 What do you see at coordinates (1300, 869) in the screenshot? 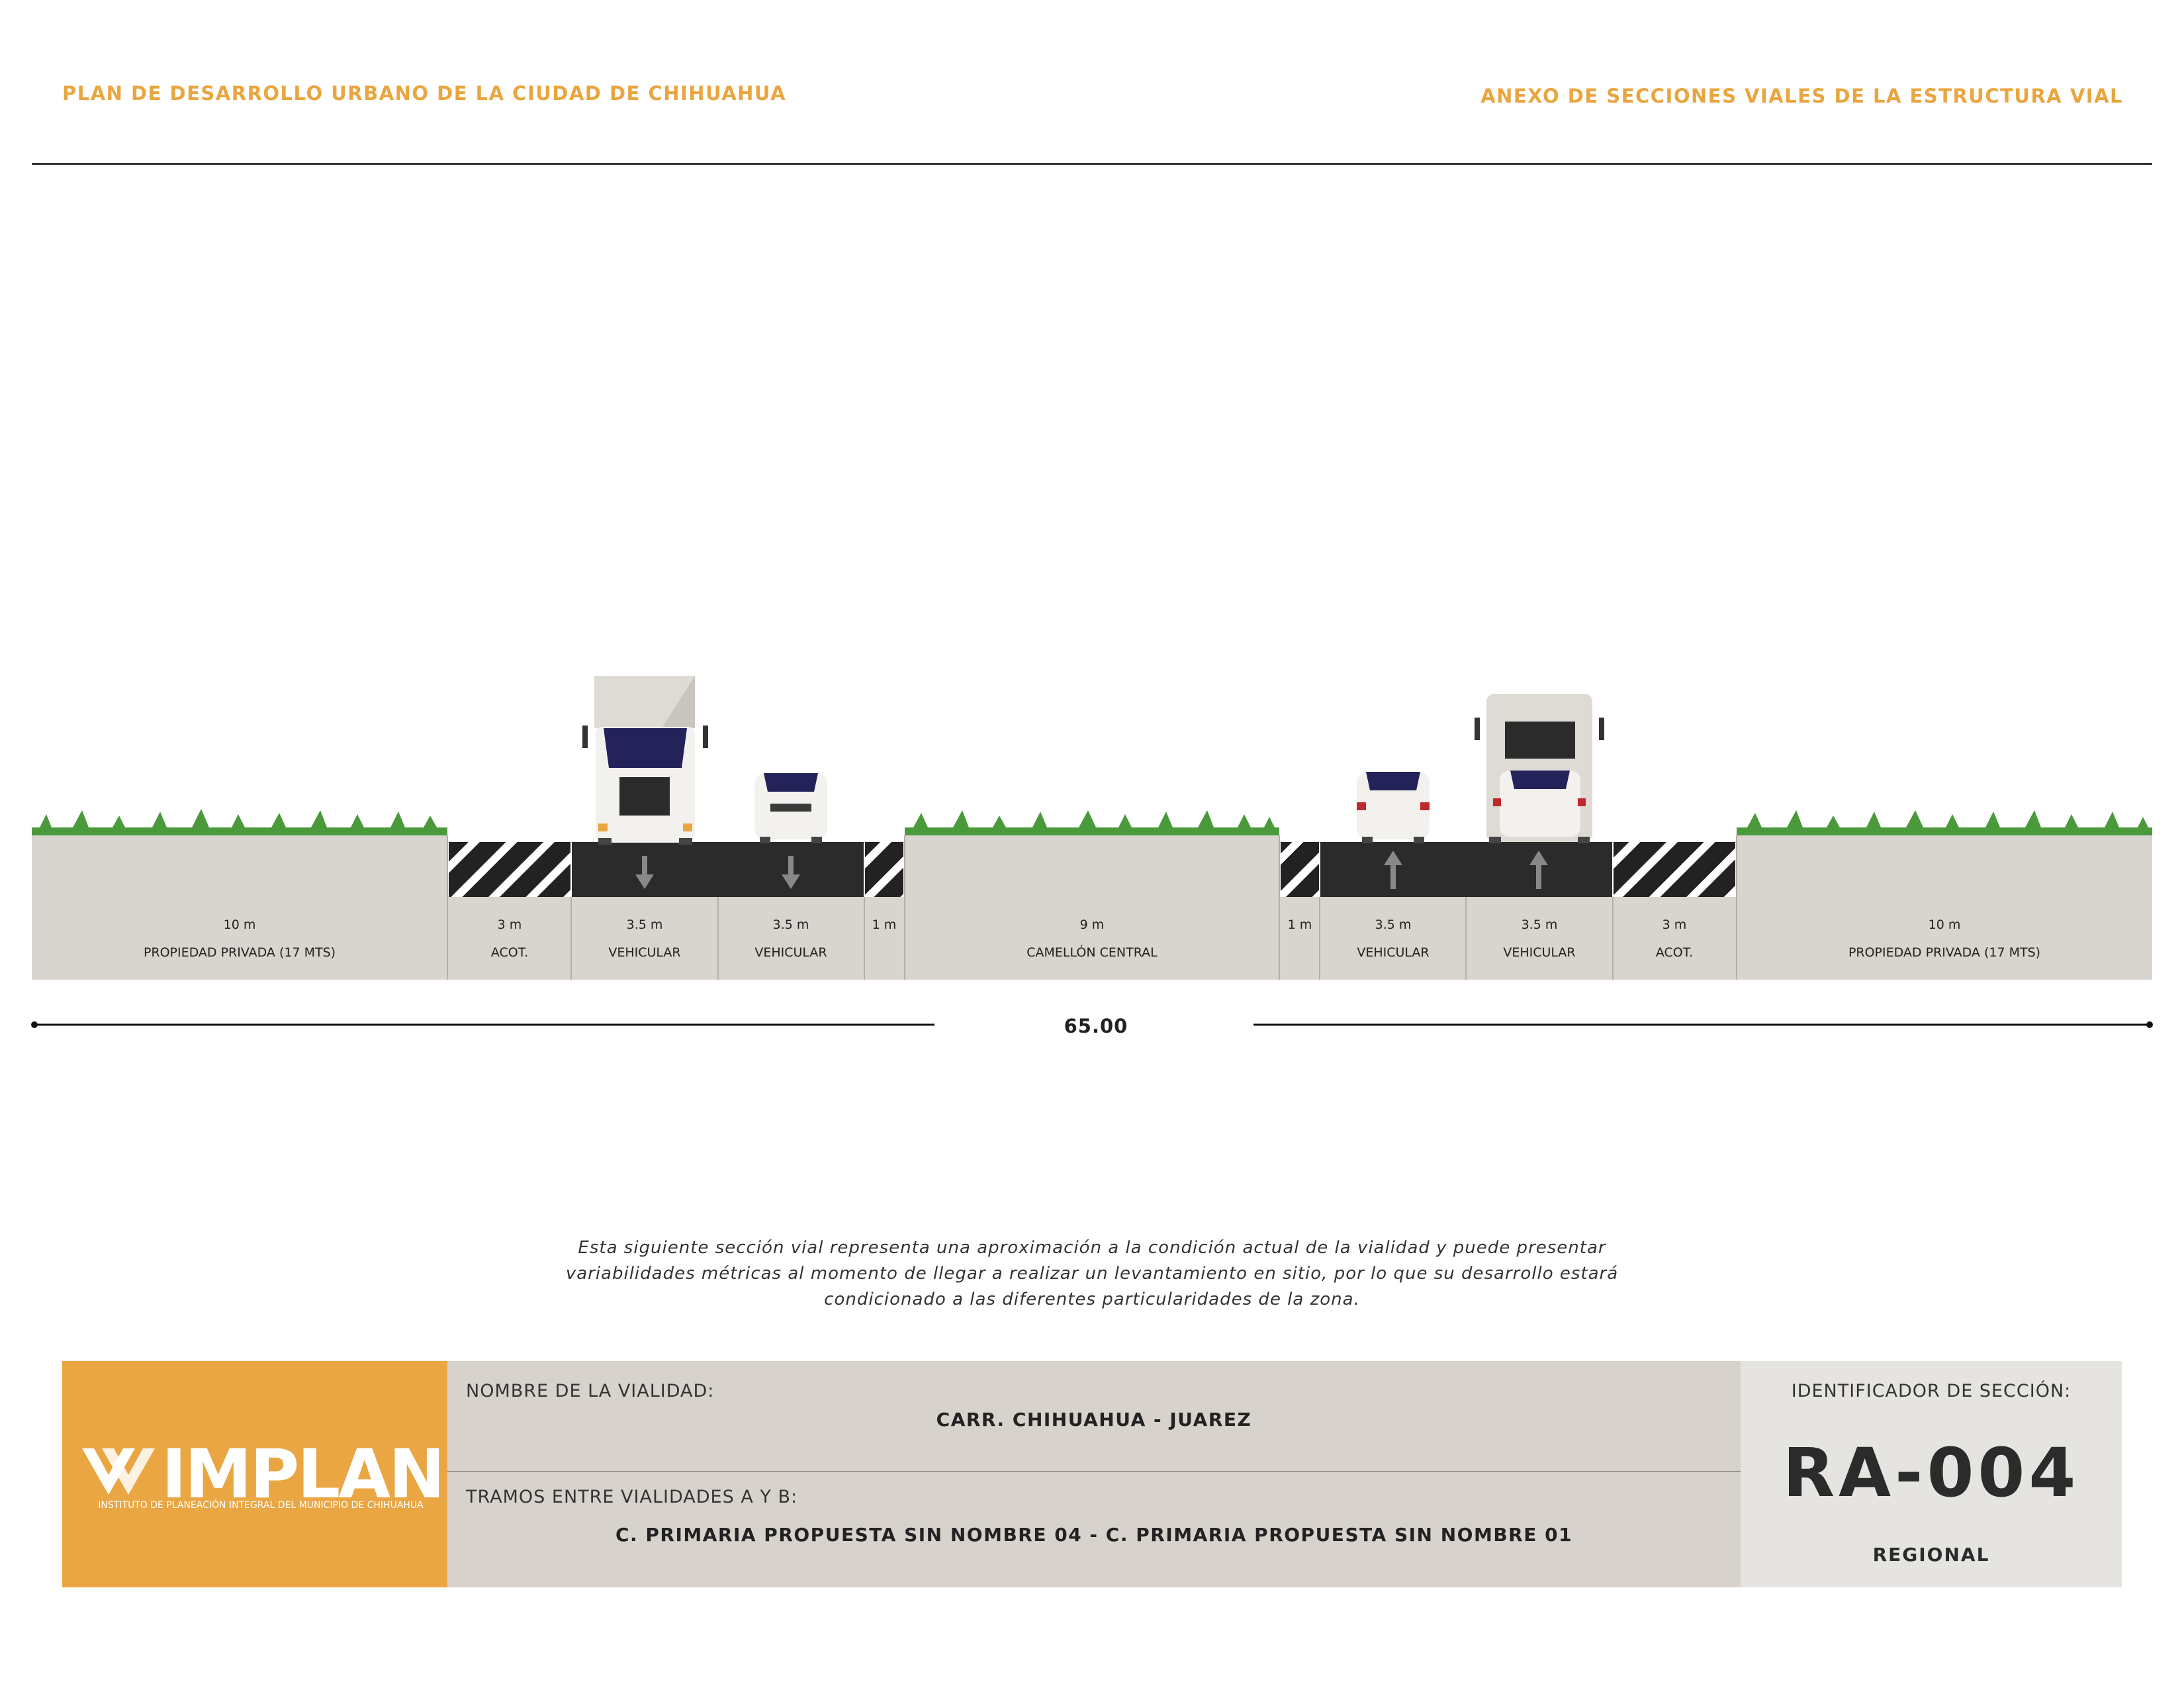
I see `shoulder-right-inner` at bounding box center [1300, 869].